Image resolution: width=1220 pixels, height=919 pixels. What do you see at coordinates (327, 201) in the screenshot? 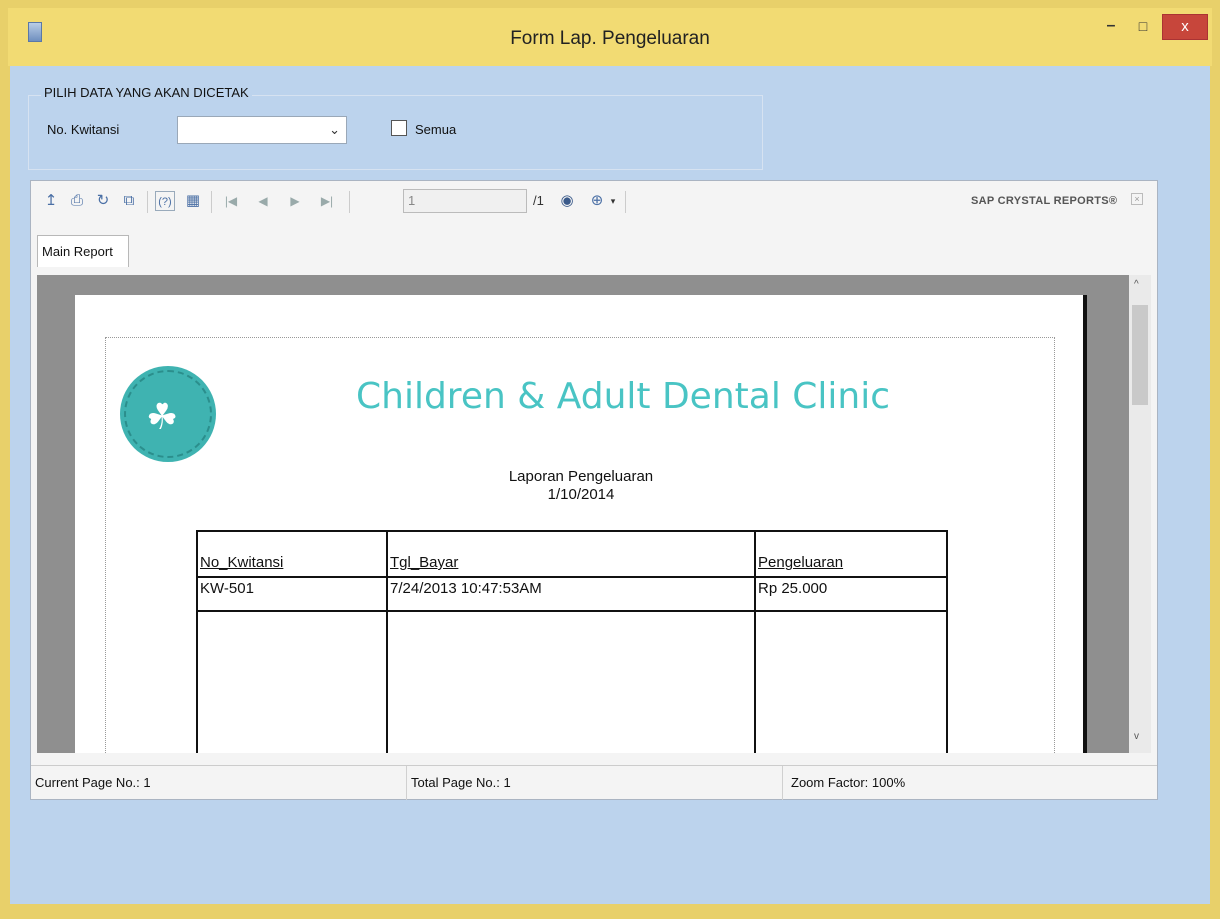
I see `last-page-icon: ▶|` at bounding box center [327, 201].